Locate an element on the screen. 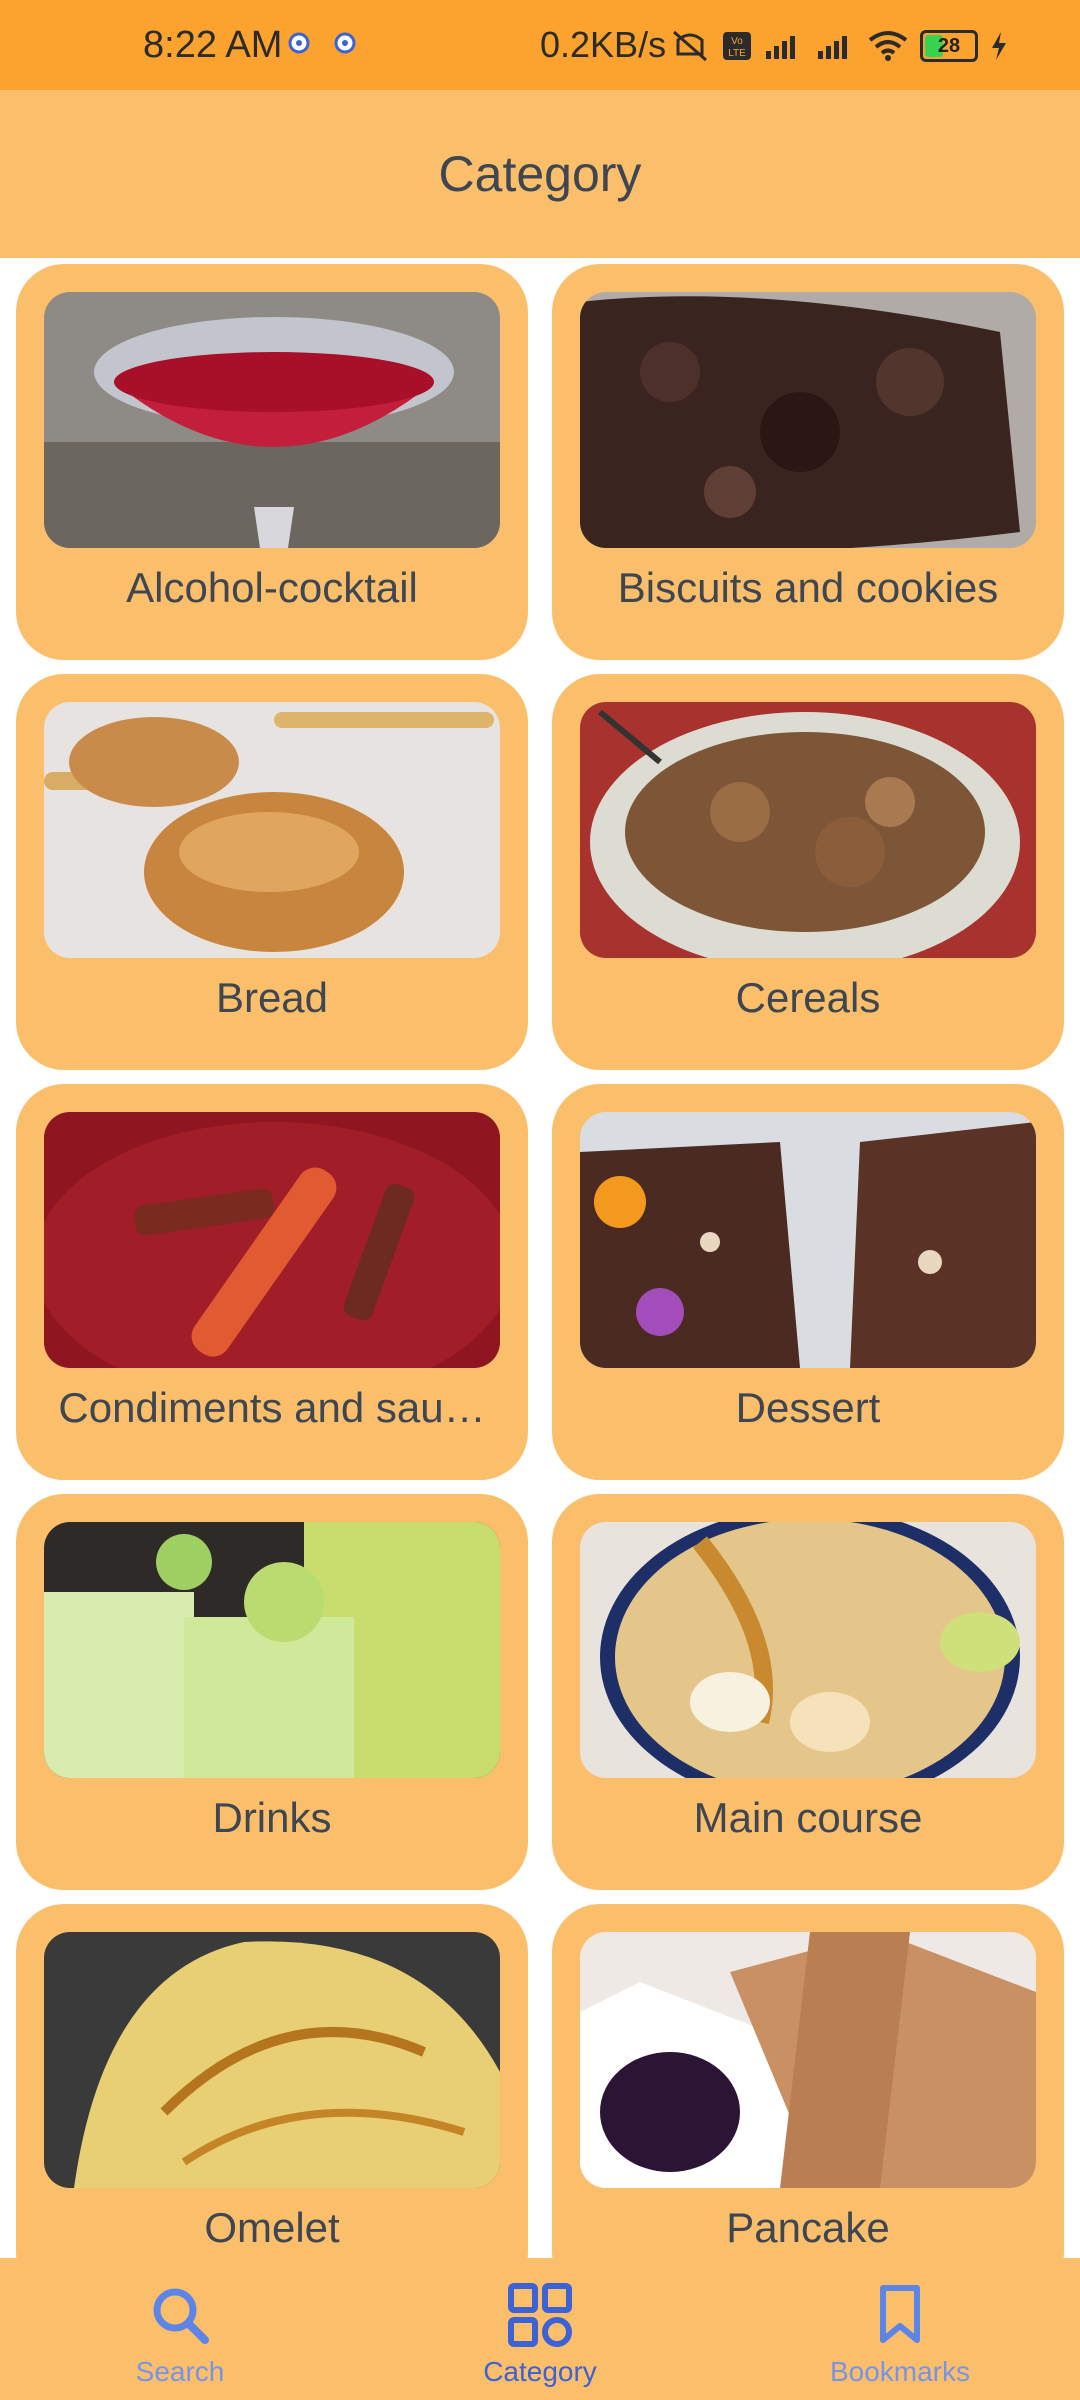  nav-label-bookmarks: Bookmarks is located at coordinates (900, 2371).